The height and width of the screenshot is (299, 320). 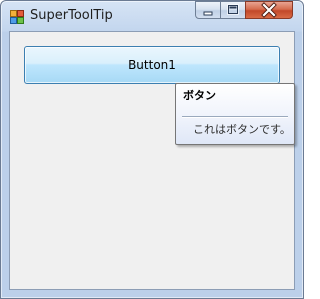 I want to click on button1: Button1, so click(x=152, y=65).